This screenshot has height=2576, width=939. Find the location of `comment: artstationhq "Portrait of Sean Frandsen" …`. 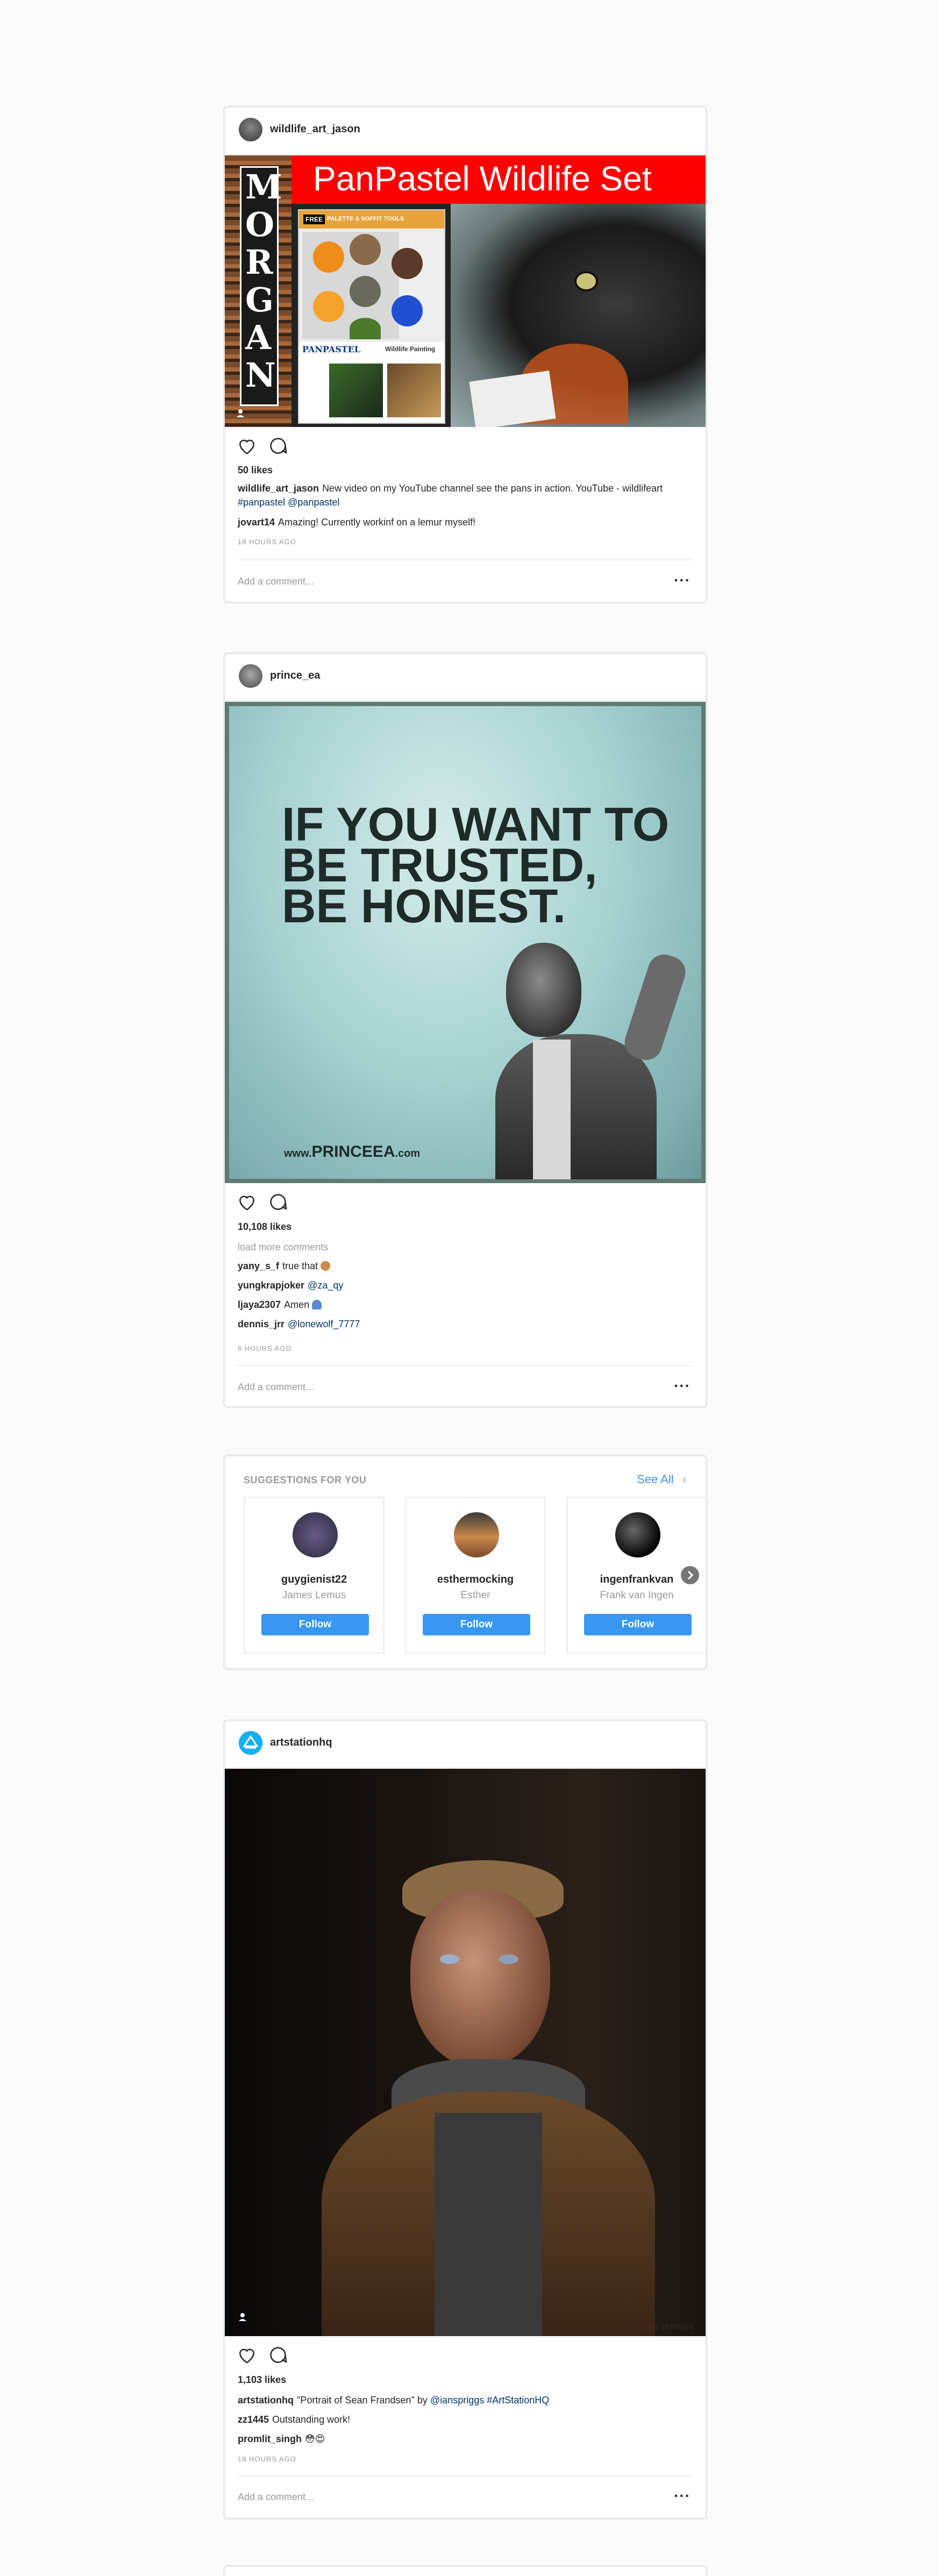

comment: artstationhq "Portrait of Sean Frandsen" … is located at coordinates (463, 2400).